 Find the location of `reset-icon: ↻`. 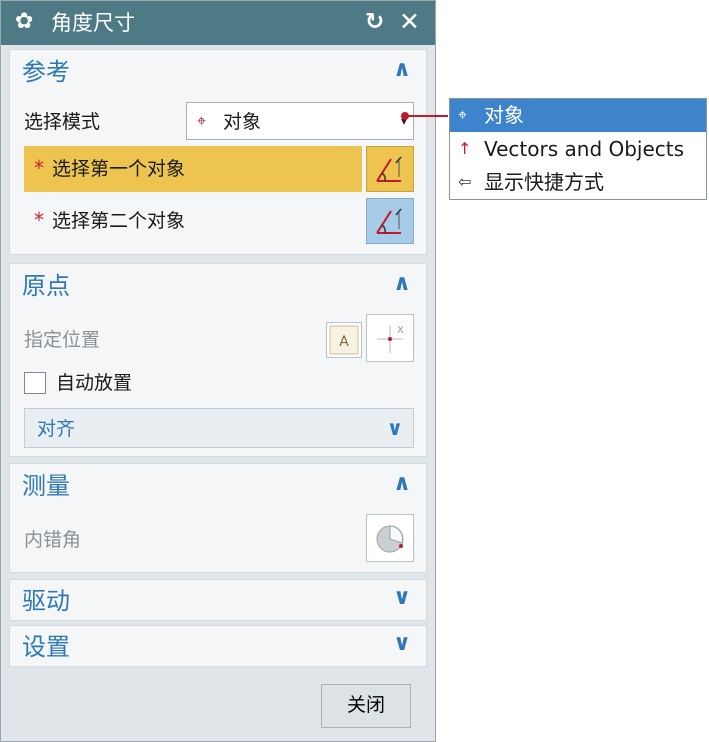

reset-icon: ↻ is located at coordinates (374, 22).